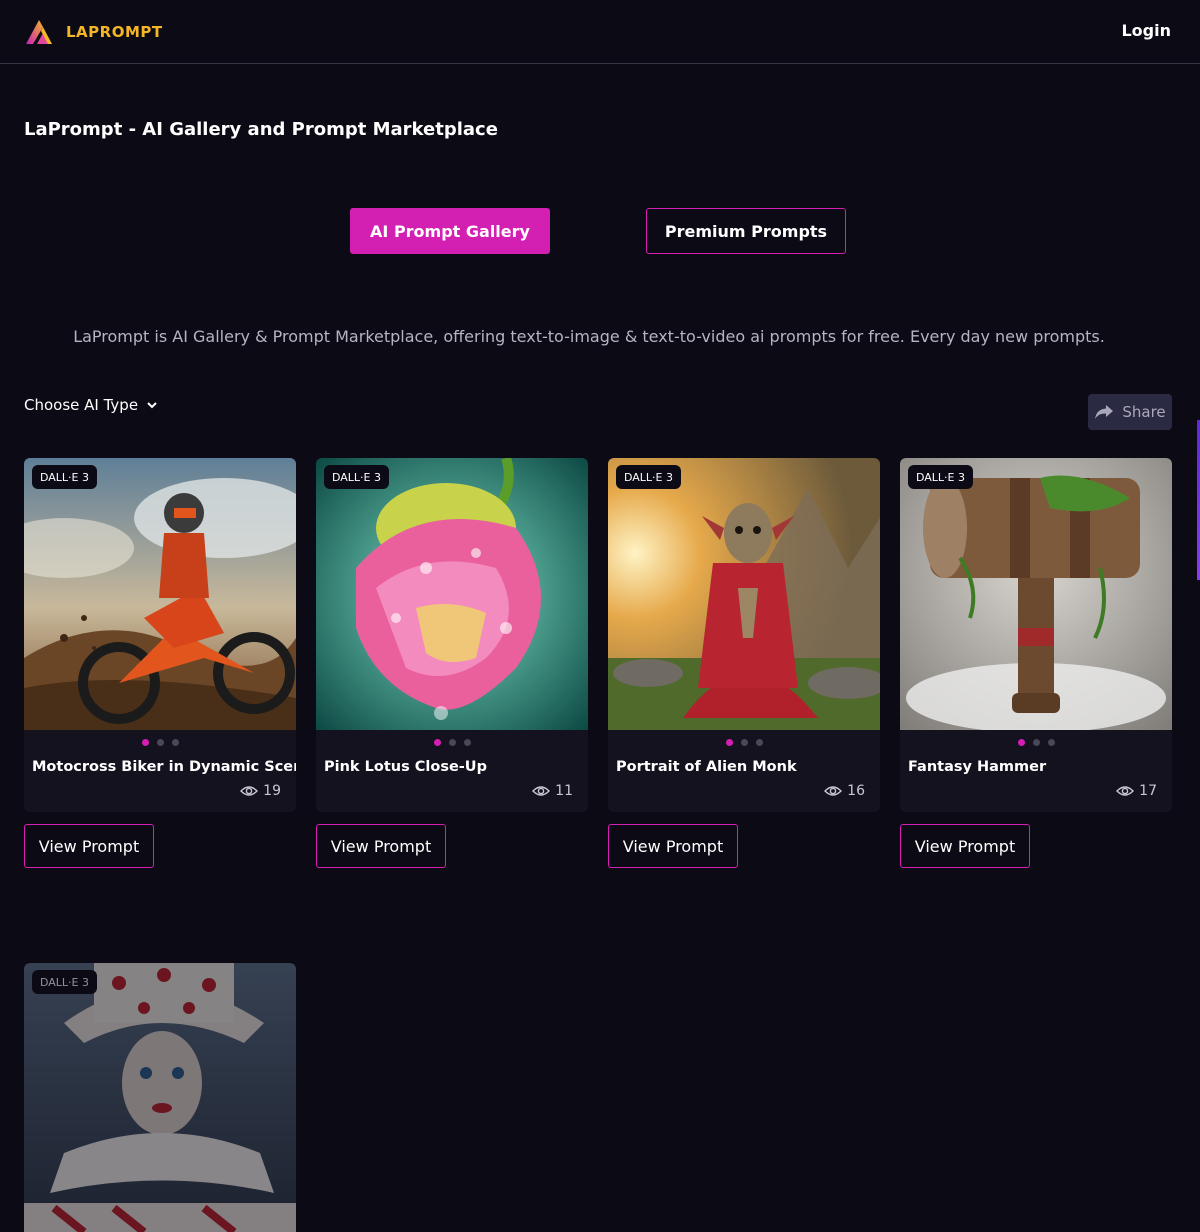 The image size is (1200, 1232). I want to click on prompt-card-loading: DALL·E 3, so click(160, 1097).